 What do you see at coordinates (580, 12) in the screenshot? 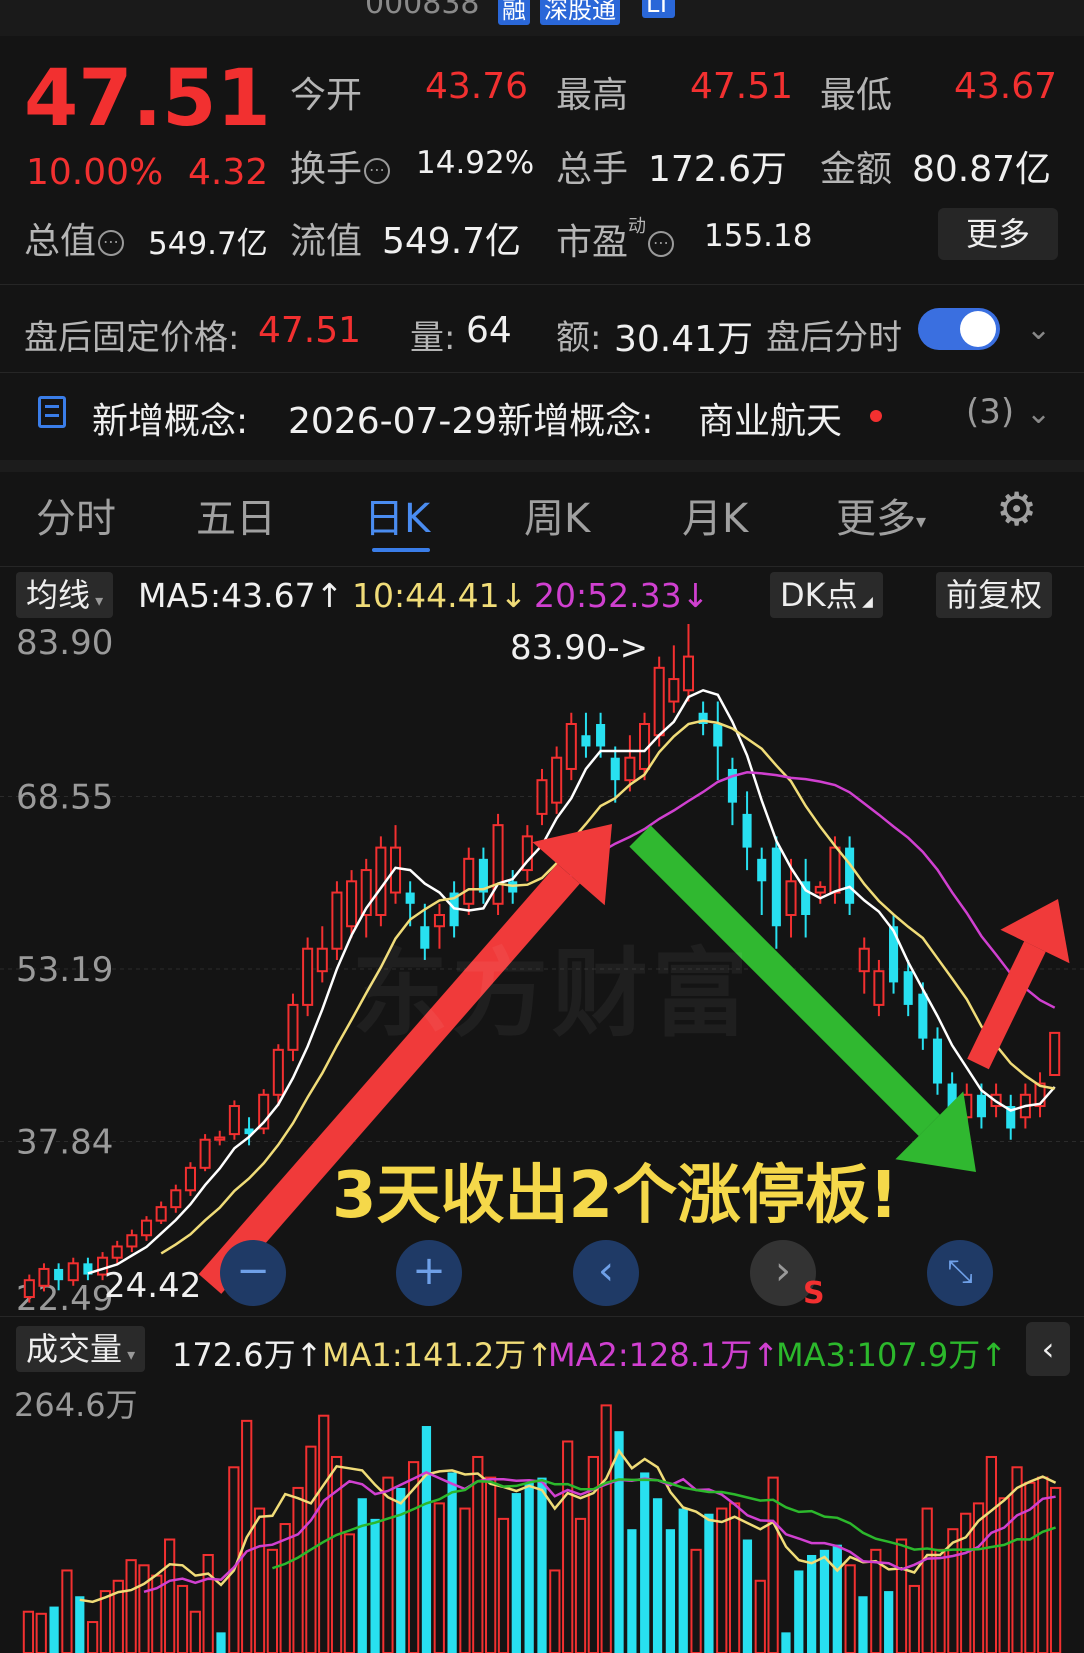
I see `badge-connect: 深股通` at bounding box center [580, 12].